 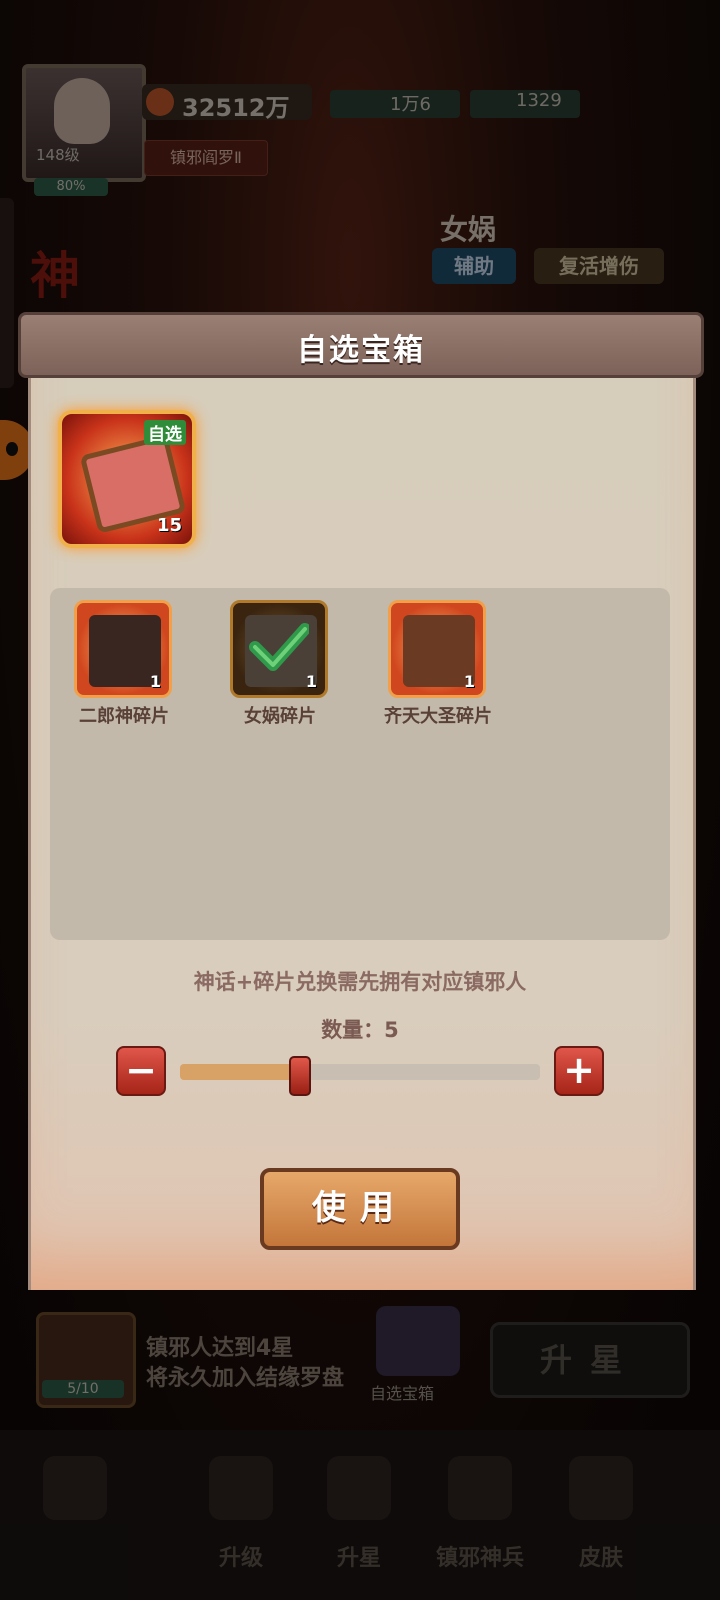 What do you see at coordinates (438, 716) in the screenshot?
I see `choice-label: 齐天大圣碎片` at bounding box center [438, 716].